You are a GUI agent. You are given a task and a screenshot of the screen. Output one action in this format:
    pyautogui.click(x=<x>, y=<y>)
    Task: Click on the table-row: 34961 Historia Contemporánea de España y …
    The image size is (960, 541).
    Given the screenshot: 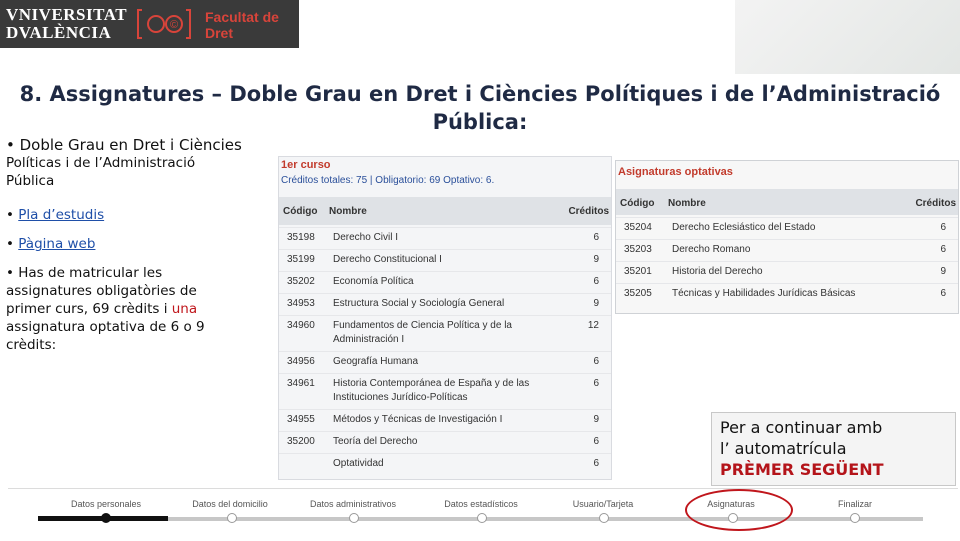 What is the action you would take?
    pyautogui.click(x=445, y=391)
    